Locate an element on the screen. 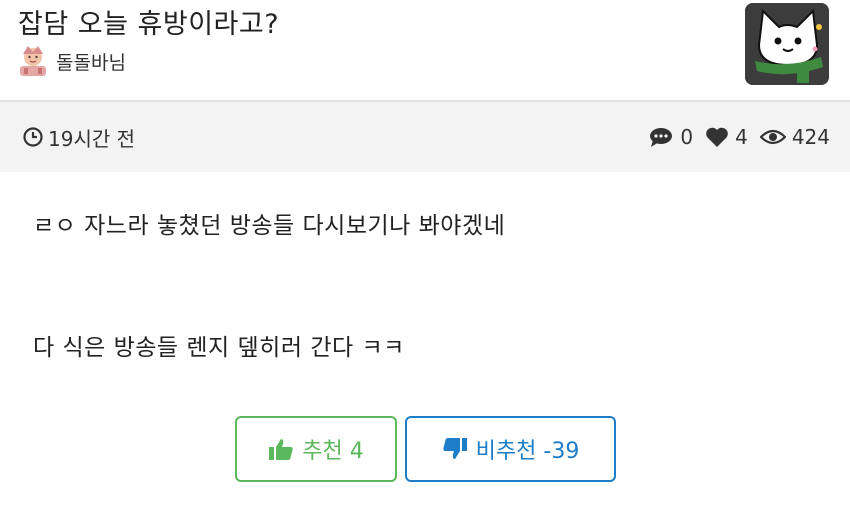  post-stats: 0 4 424 is located at coordinates (733, 137).